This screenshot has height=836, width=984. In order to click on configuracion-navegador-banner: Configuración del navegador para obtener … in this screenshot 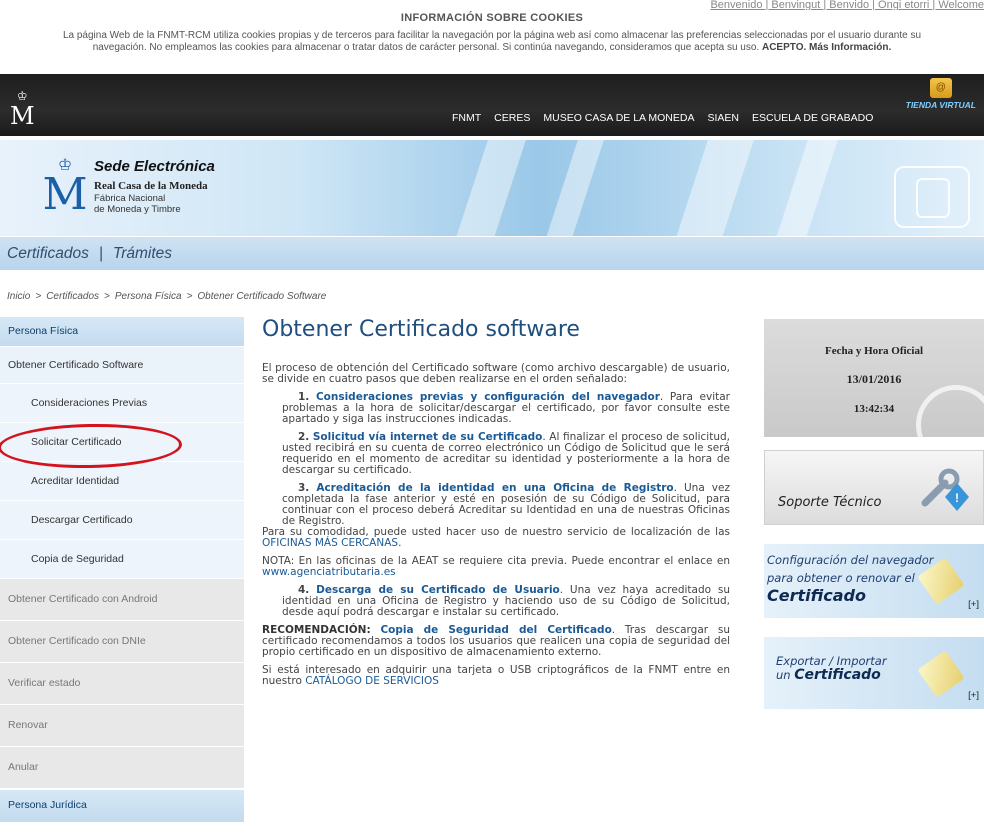, I will do `click(874, 581)`.